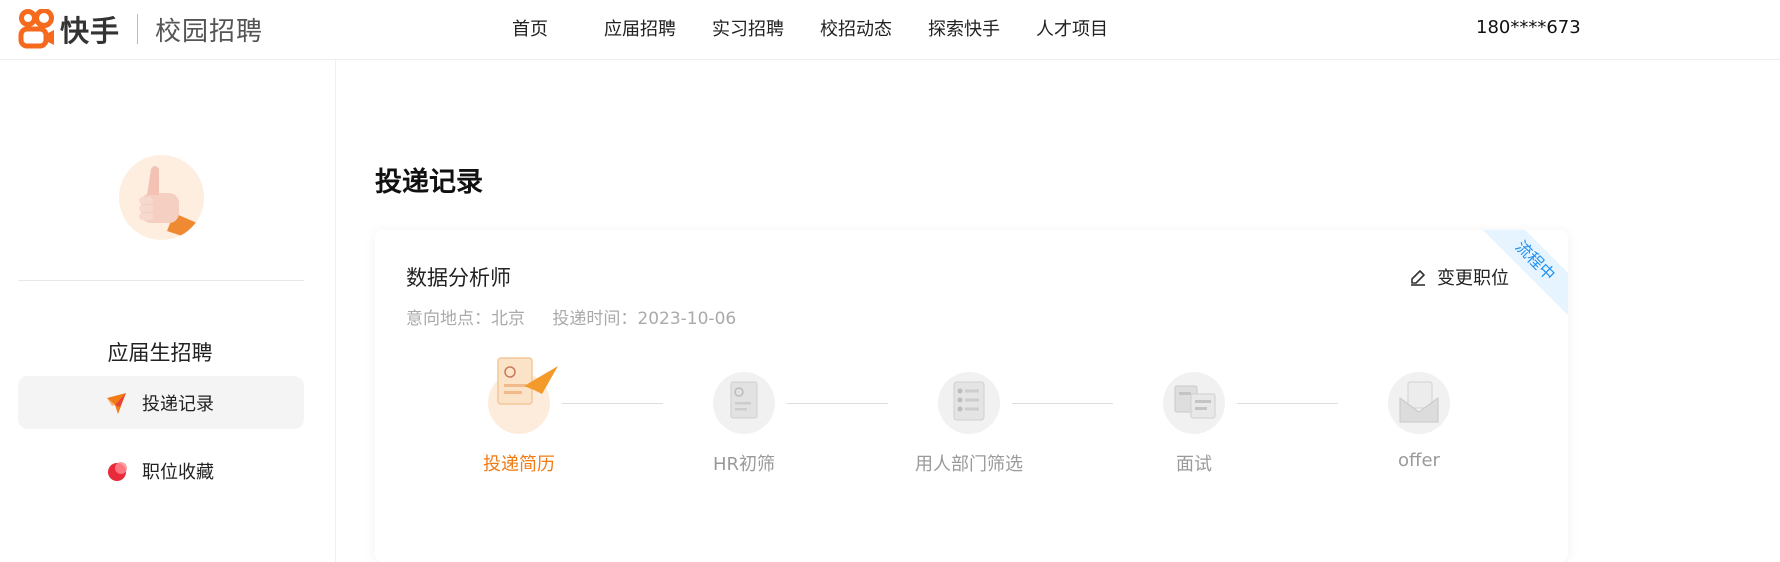 The image size is (1780, 562). Describe the element at coordinates (458, 278) in the screenshot. I see `job-title: 数据分析师` at that location.